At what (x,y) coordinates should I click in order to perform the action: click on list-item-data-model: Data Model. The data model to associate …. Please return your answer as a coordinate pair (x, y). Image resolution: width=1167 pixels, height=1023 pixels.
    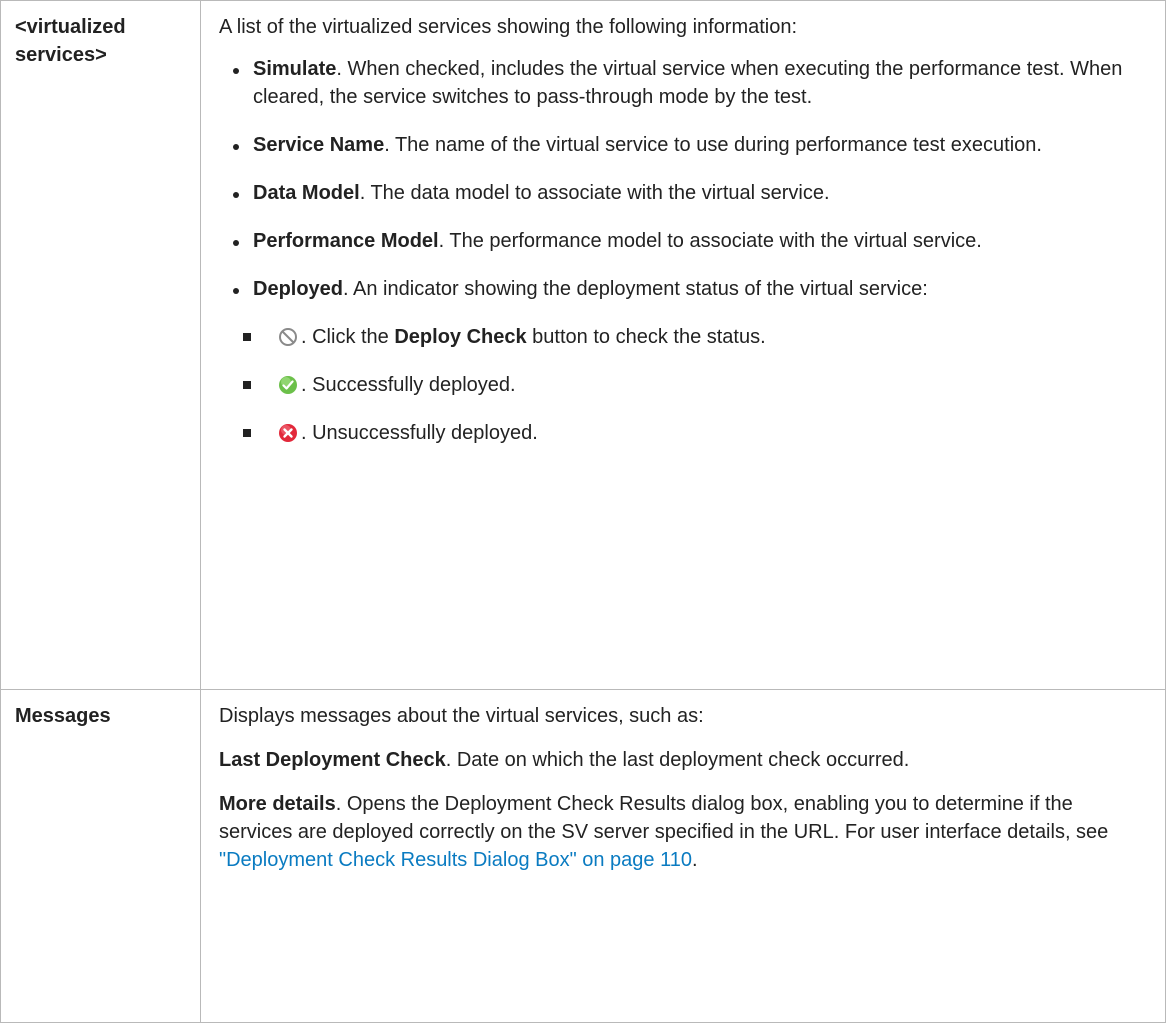
    Looking at the image, I should click on (683, 193).